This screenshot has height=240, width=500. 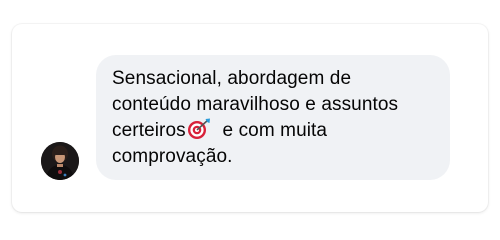 I want to click on avatar, so click(x=60, y=161).